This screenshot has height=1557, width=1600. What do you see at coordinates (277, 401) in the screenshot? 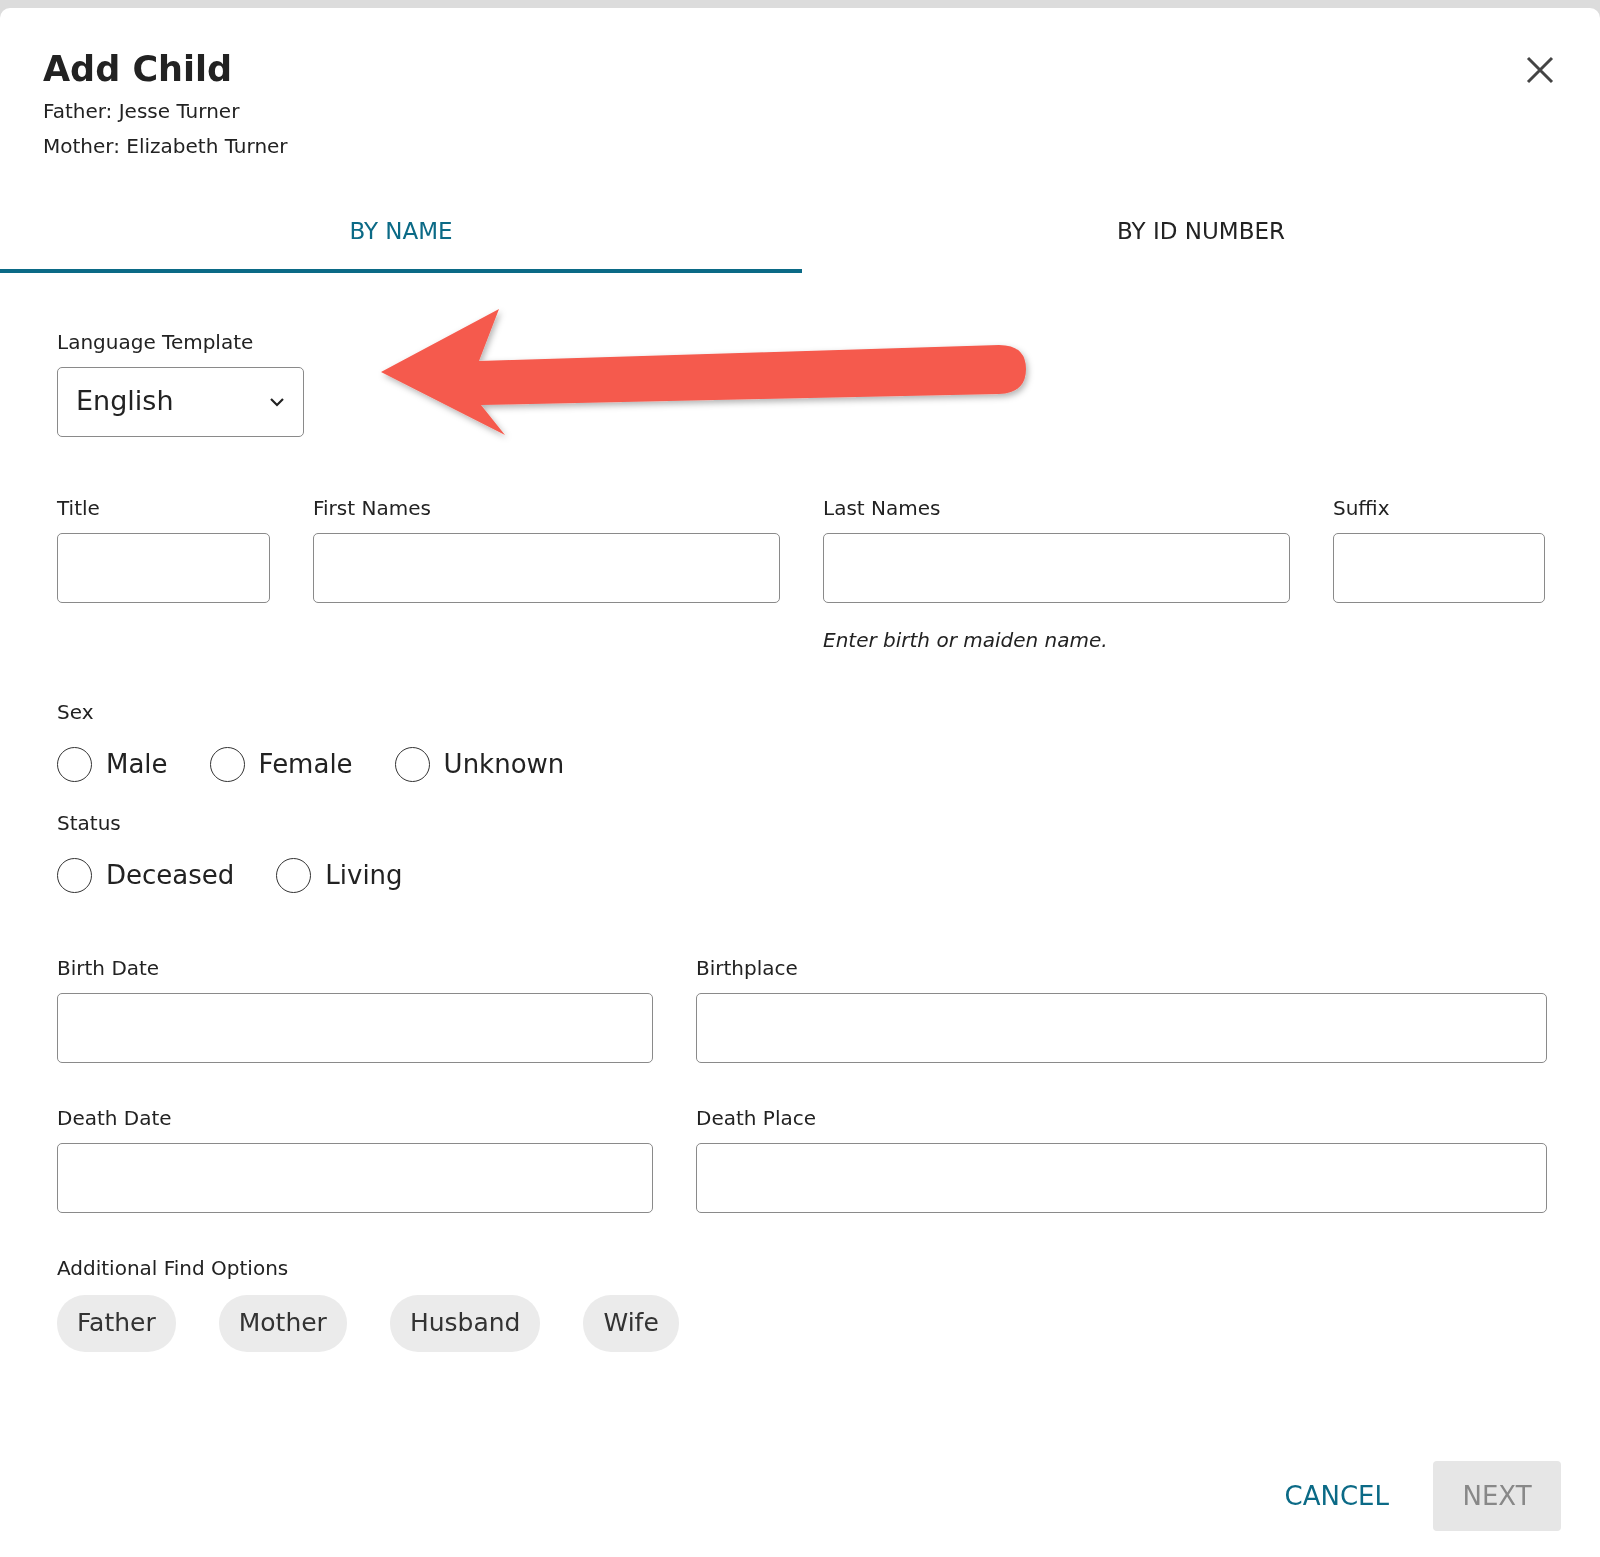
I see `chevron-down-icon` at bounding box center [277, 401].